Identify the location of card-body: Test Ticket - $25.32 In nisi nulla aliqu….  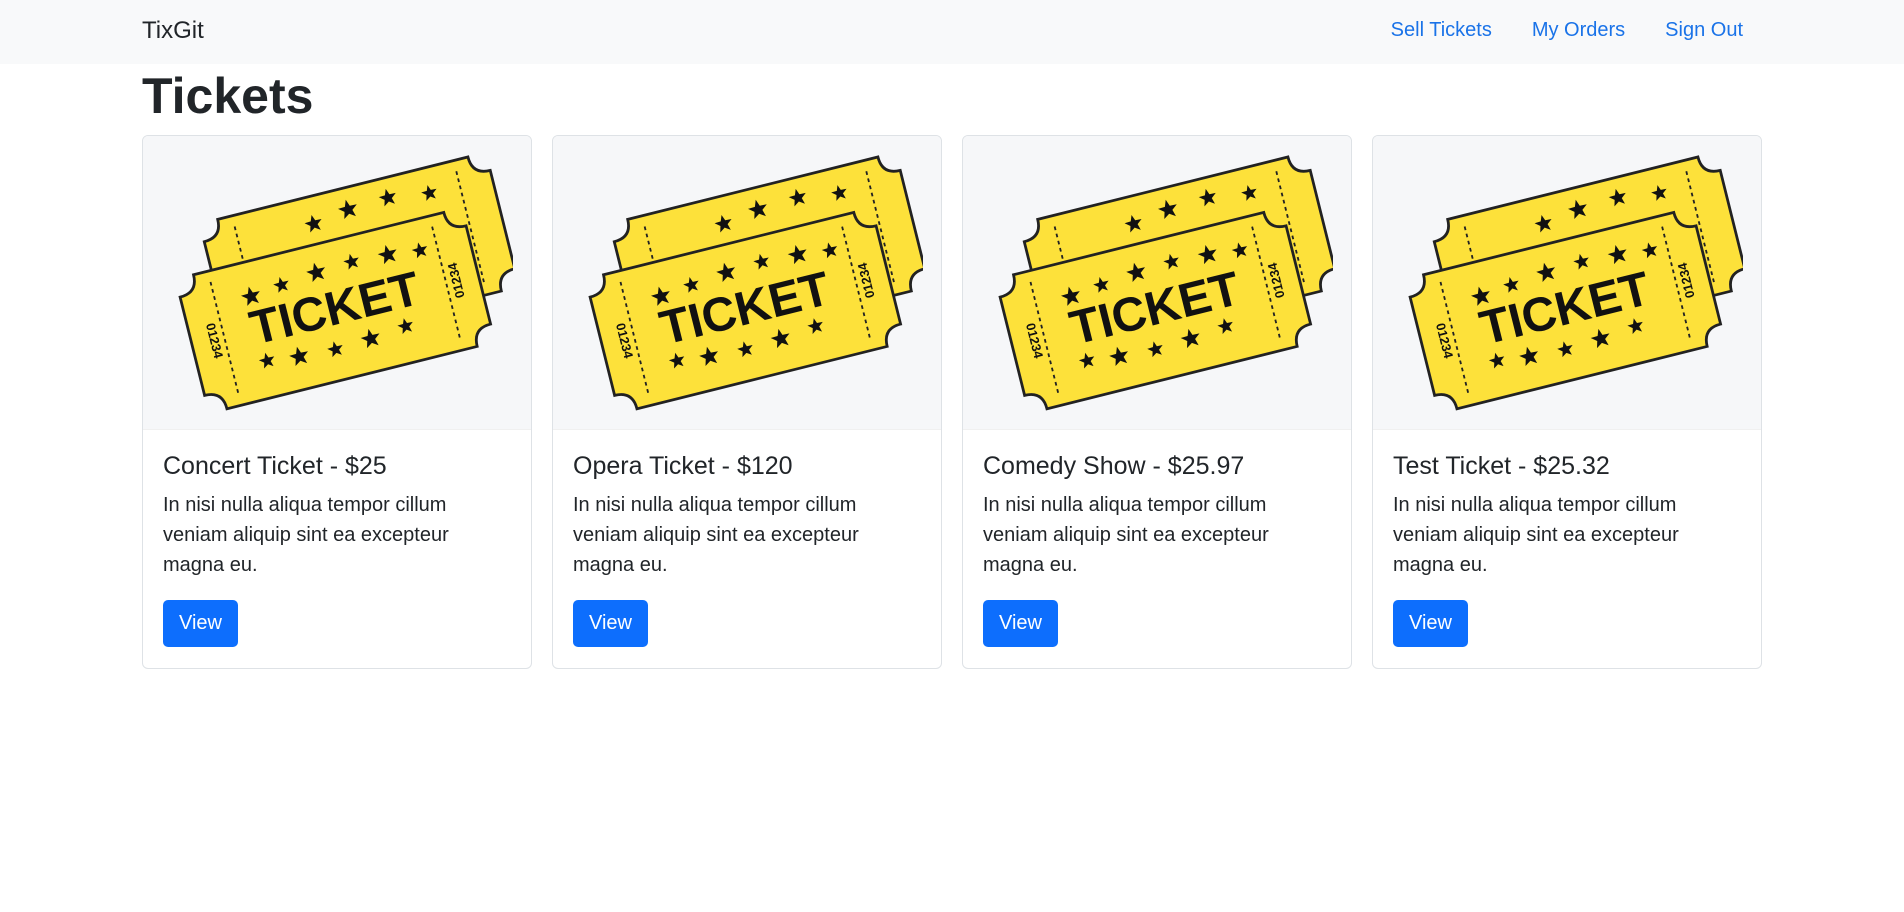
(1567, 538).